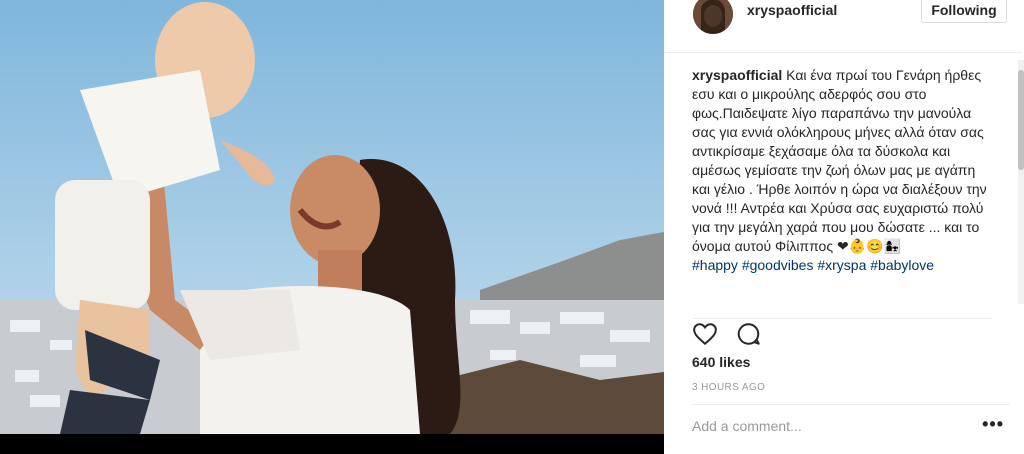 The height and width of the screenshot is (454, 1024). What do you see at coordinates (964, 11) in the screenshot?
I see `following-button: Following` at bounding box center [964, 11].